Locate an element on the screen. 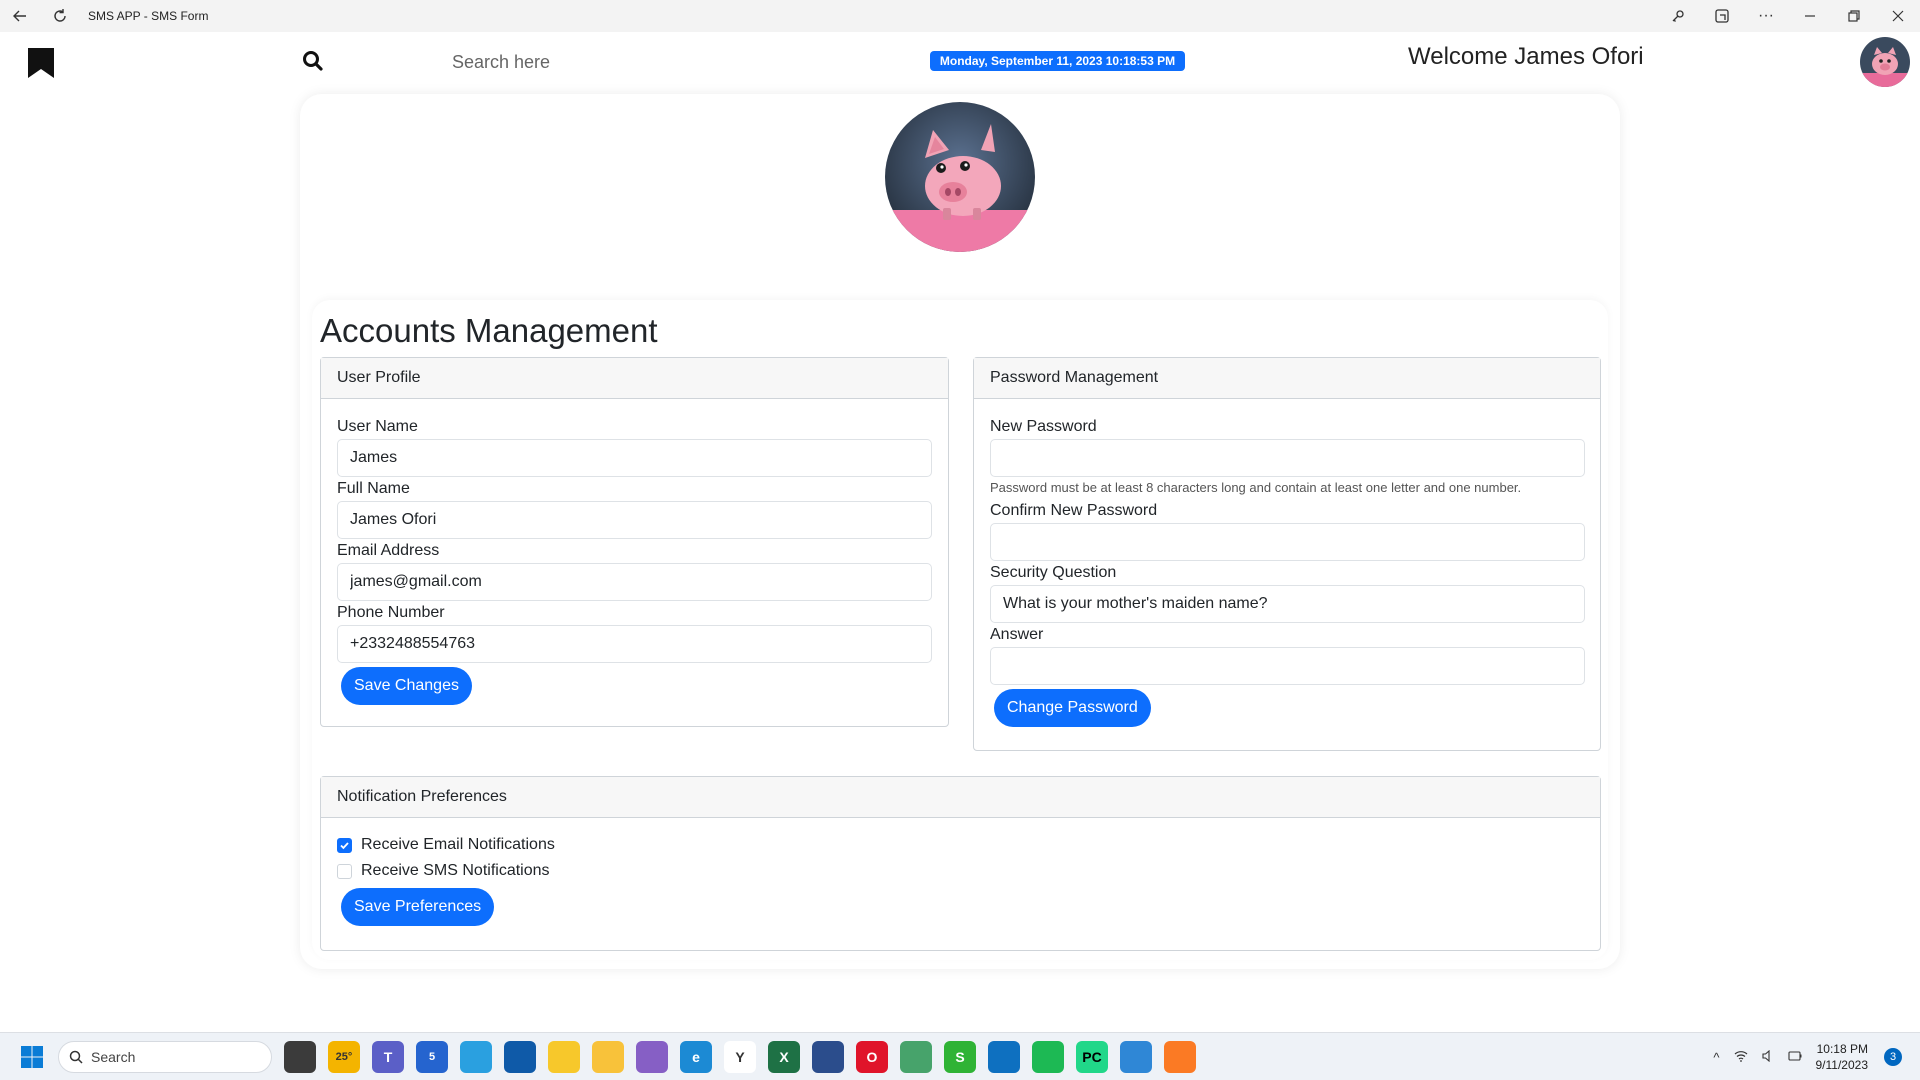 This screenshot has width=1920, height=1080. search-input is located at coordinates (602, 62).